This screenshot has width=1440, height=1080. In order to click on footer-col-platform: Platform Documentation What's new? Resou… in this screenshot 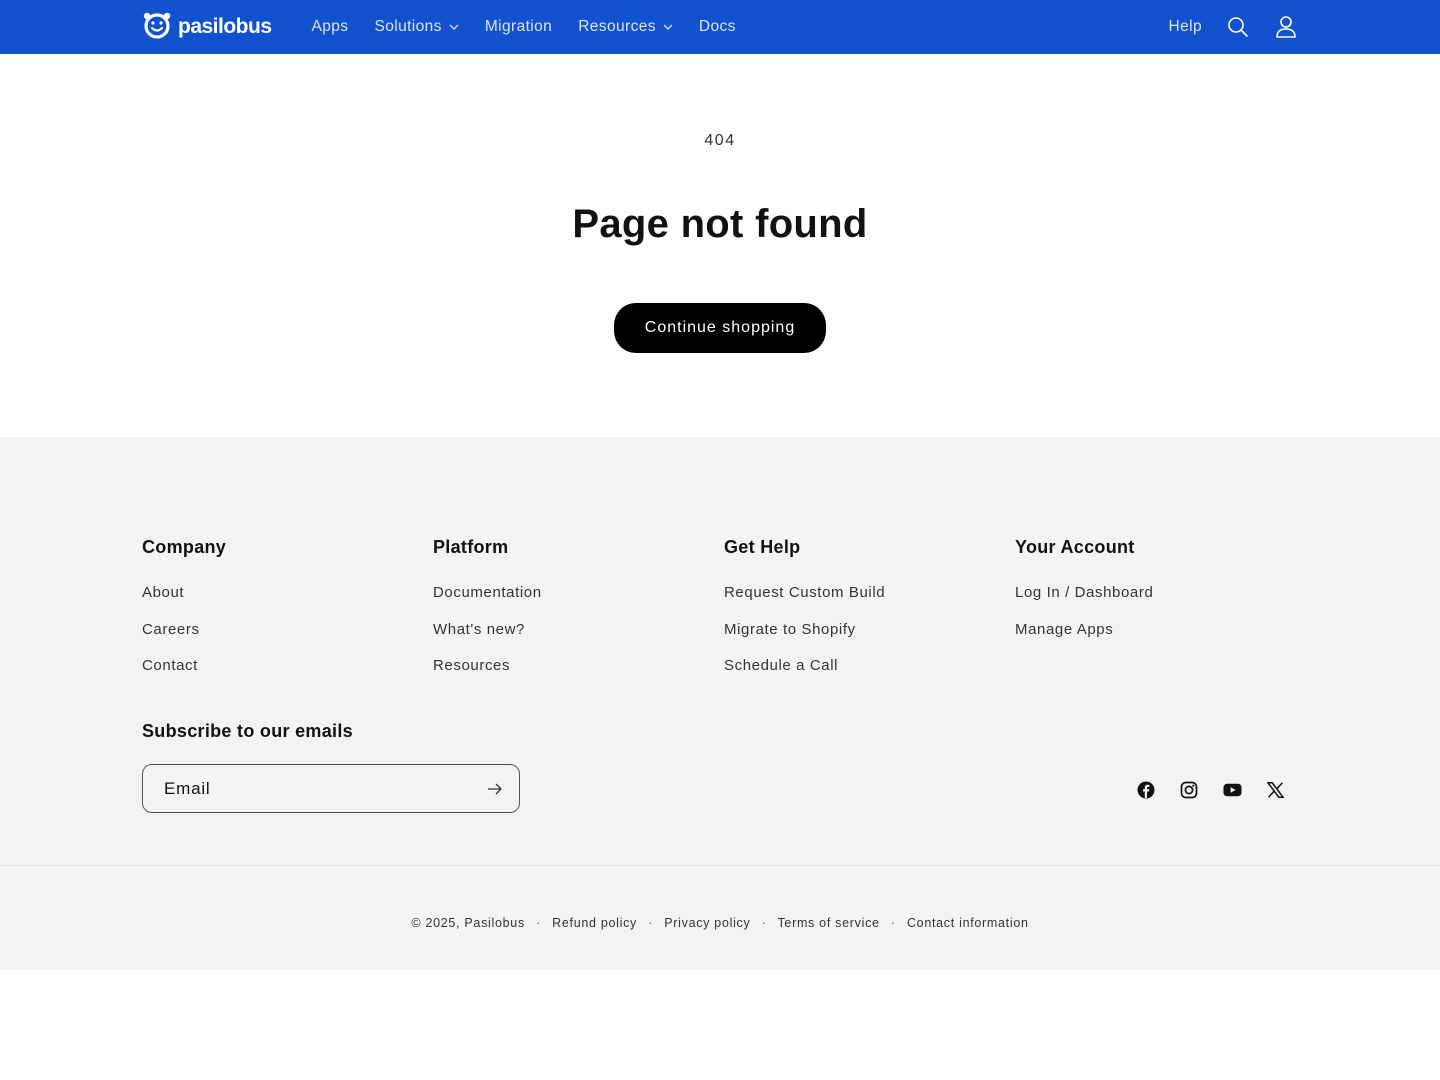, I will do `click(578, 615)`.